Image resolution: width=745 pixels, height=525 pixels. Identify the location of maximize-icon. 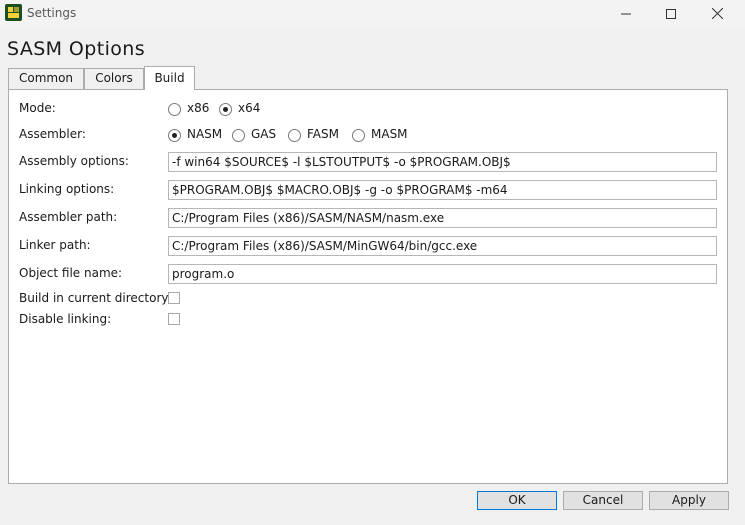
(671, 13).